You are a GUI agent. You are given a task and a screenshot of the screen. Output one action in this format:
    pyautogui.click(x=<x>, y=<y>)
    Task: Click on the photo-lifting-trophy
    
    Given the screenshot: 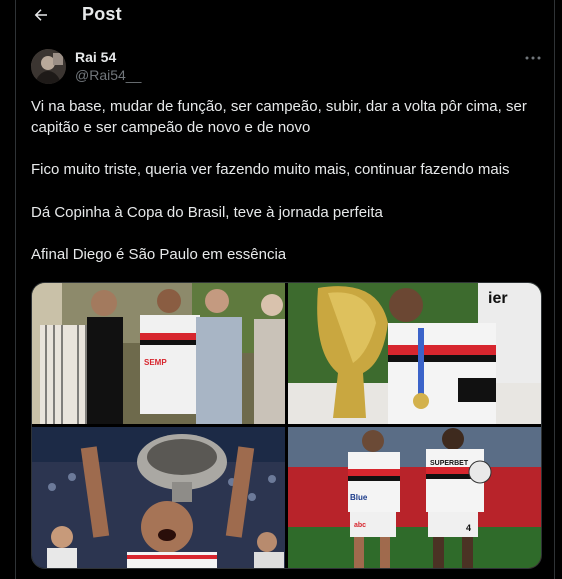 What is the action you would take?
    pyautogui.click(x=158, y=497)
    